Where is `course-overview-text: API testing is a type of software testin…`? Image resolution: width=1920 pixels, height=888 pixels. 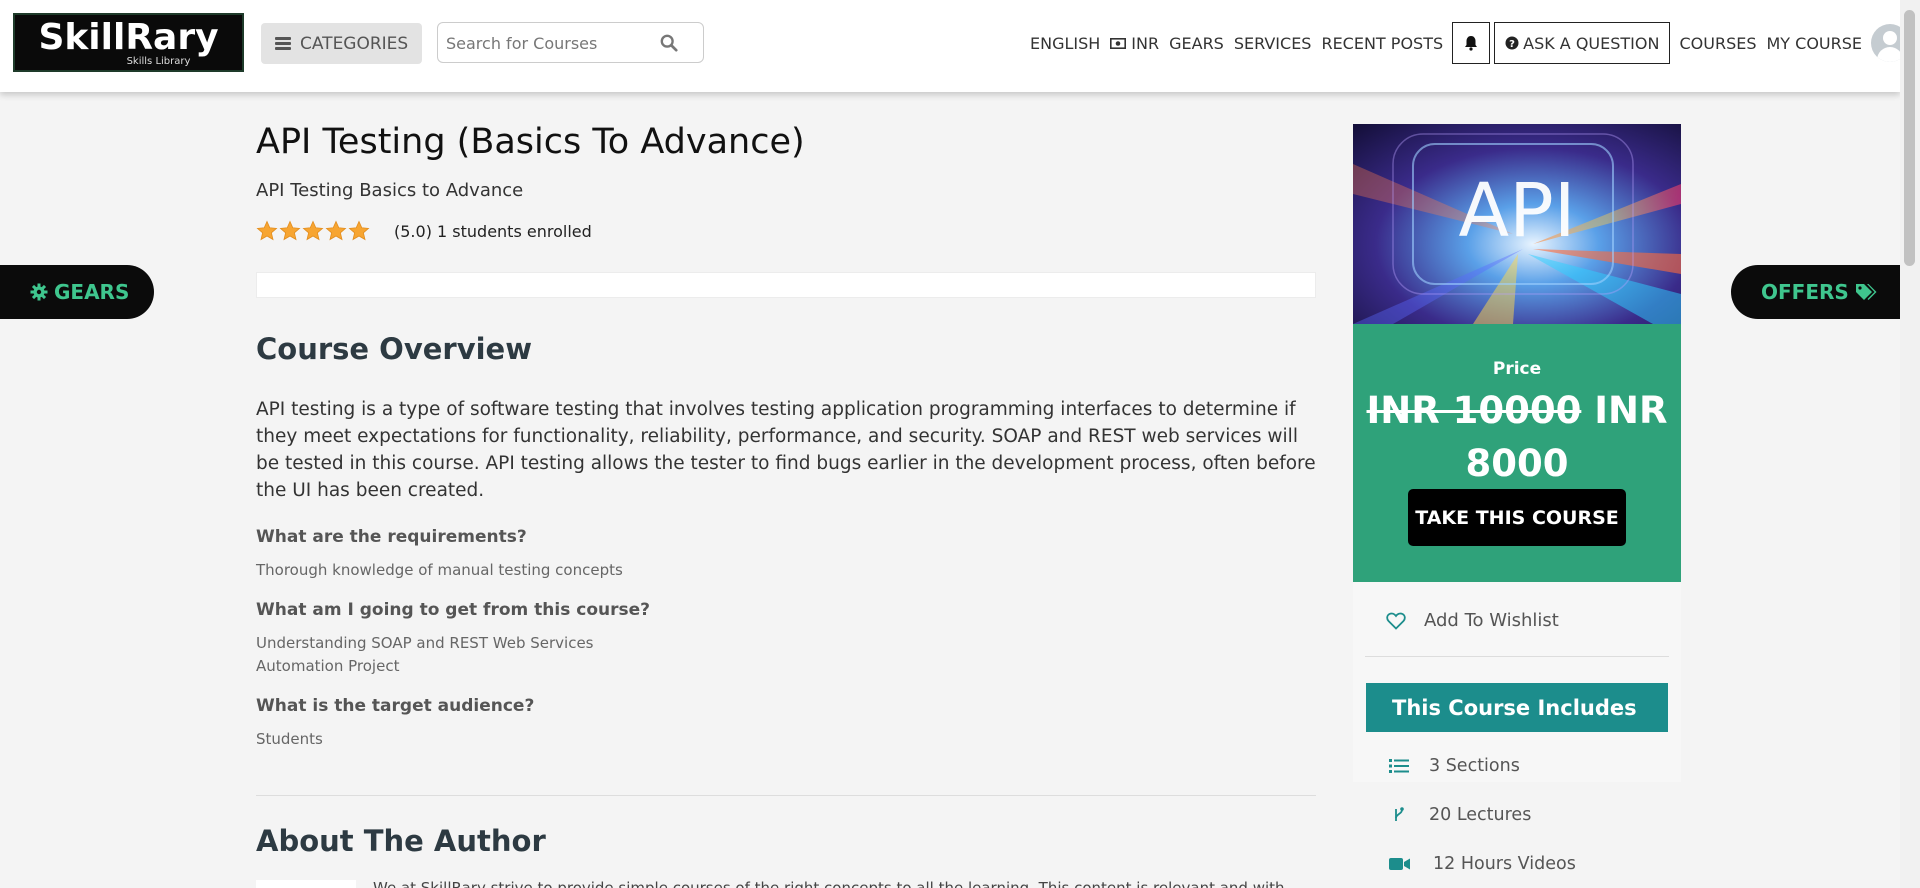 course-overview-text: API testing is a type of software testin… is located at coordinates (786, 450).